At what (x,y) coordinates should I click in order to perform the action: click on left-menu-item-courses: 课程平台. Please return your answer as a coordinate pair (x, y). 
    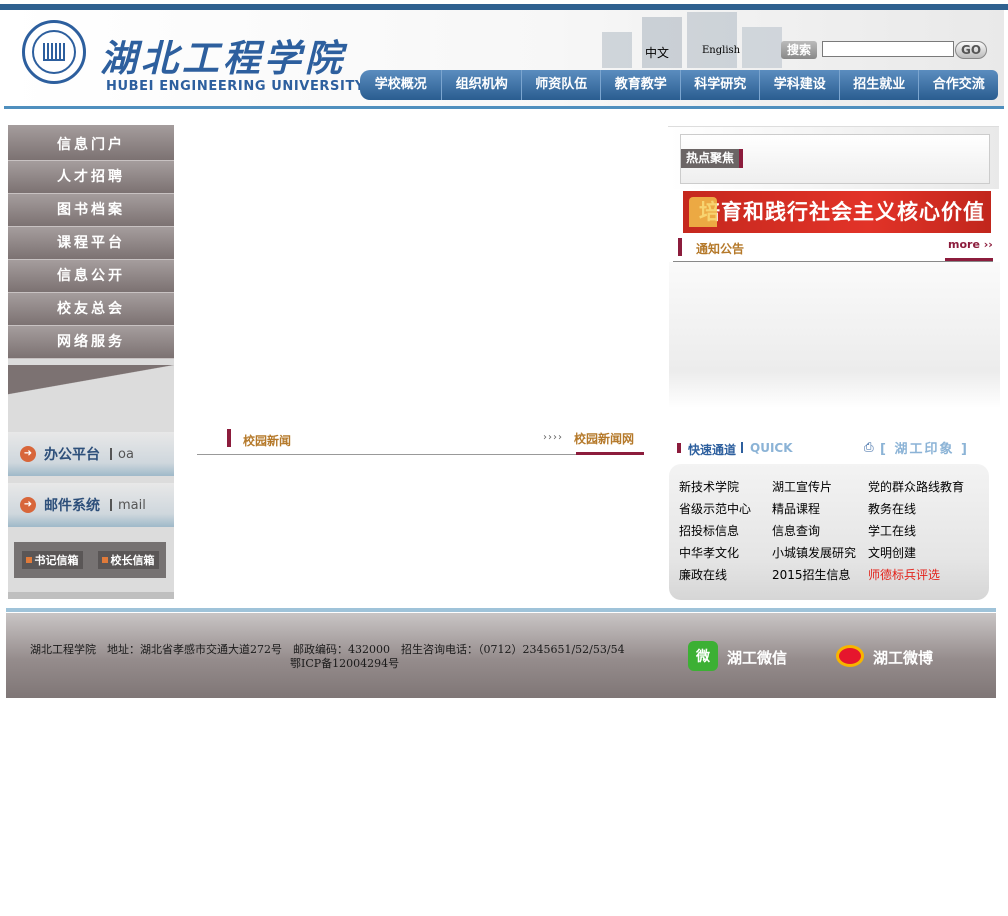
    Looking at the image, I should click on (91, 243).